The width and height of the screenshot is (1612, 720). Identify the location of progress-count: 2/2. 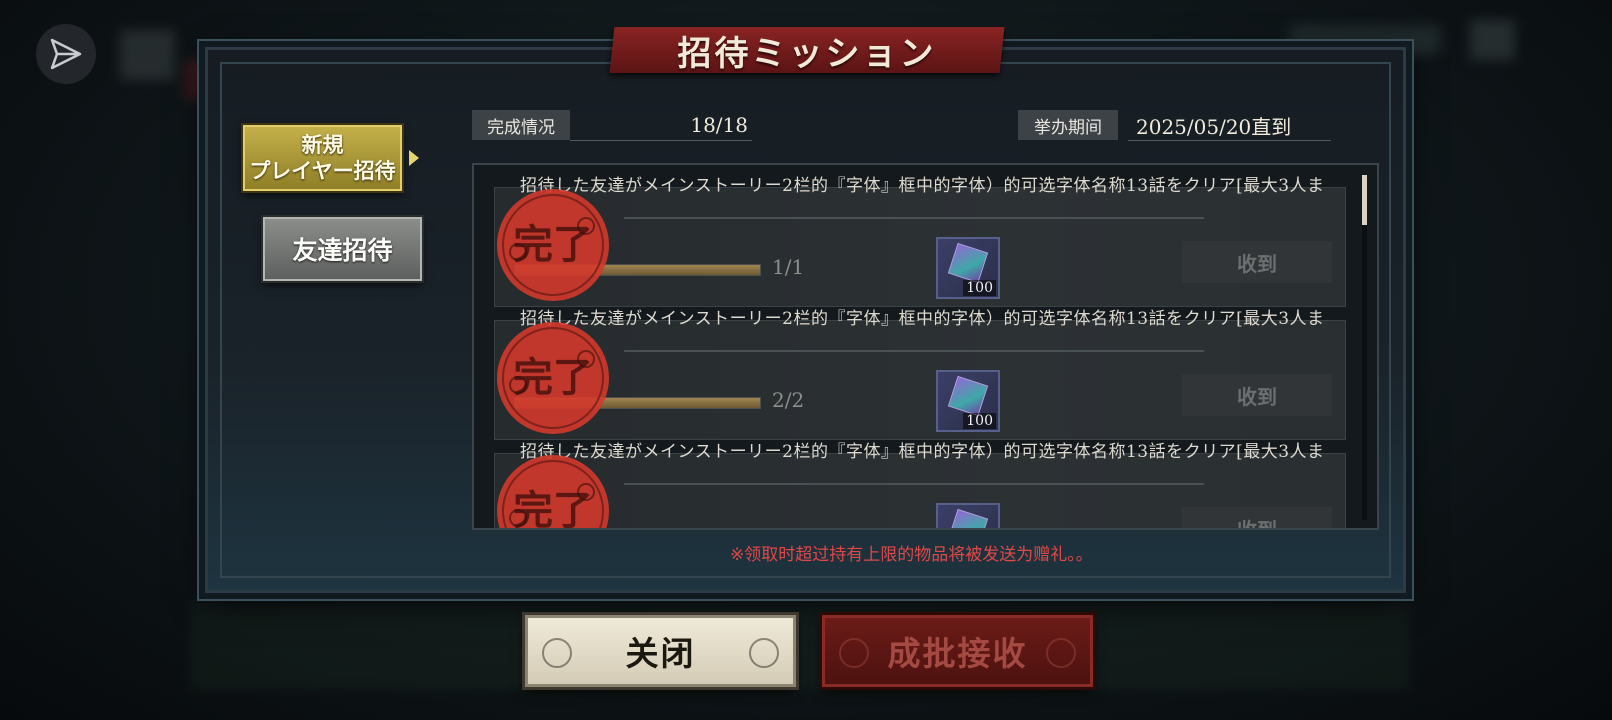
(788, 400).